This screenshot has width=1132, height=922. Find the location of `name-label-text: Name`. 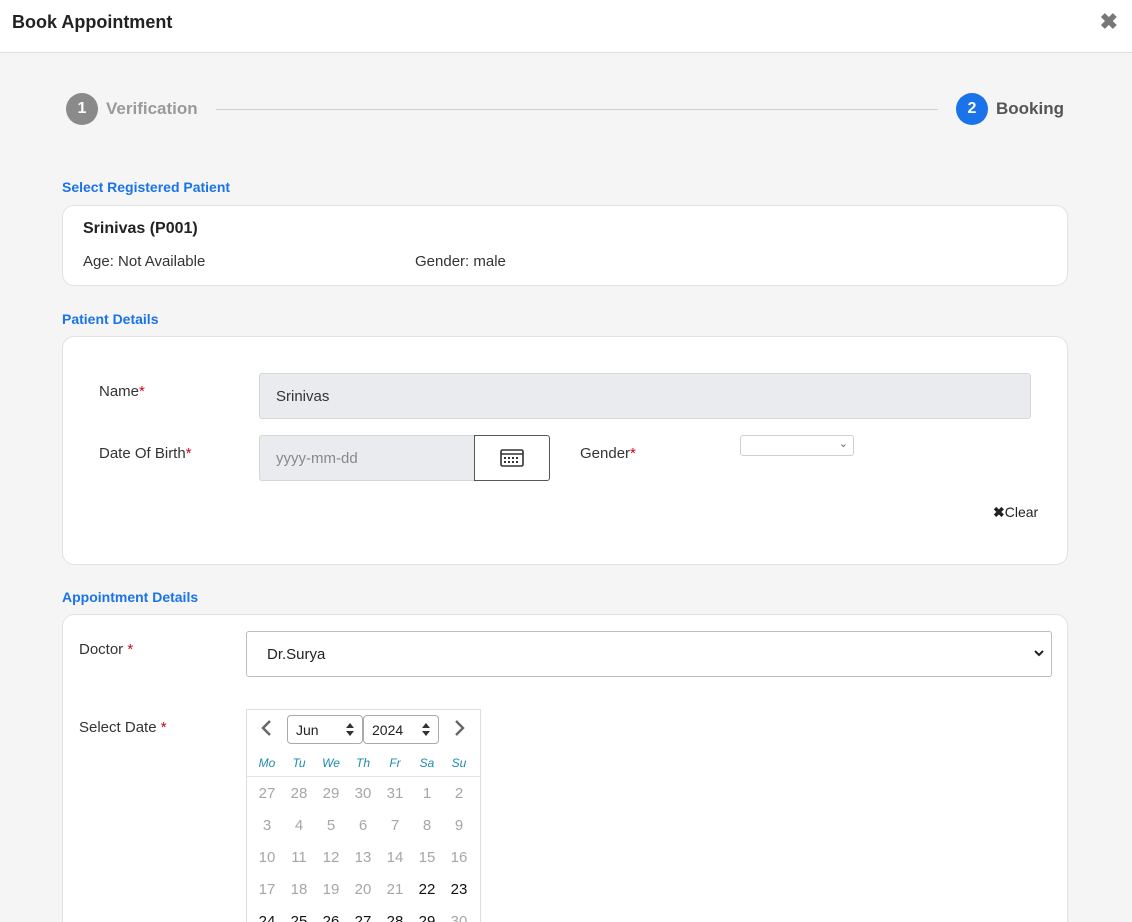

name-label-text: Name is located at coordinates (119, 391).